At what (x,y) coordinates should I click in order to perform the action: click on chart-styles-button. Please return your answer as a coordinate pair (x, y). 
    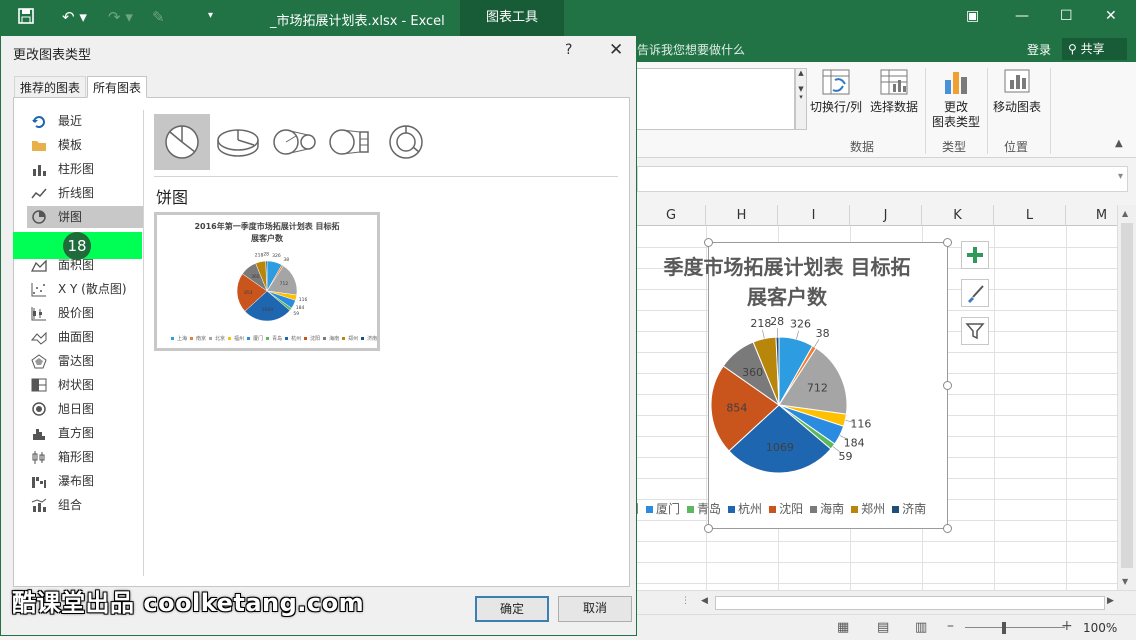
    Looking at the image, I should click on (975, 293).